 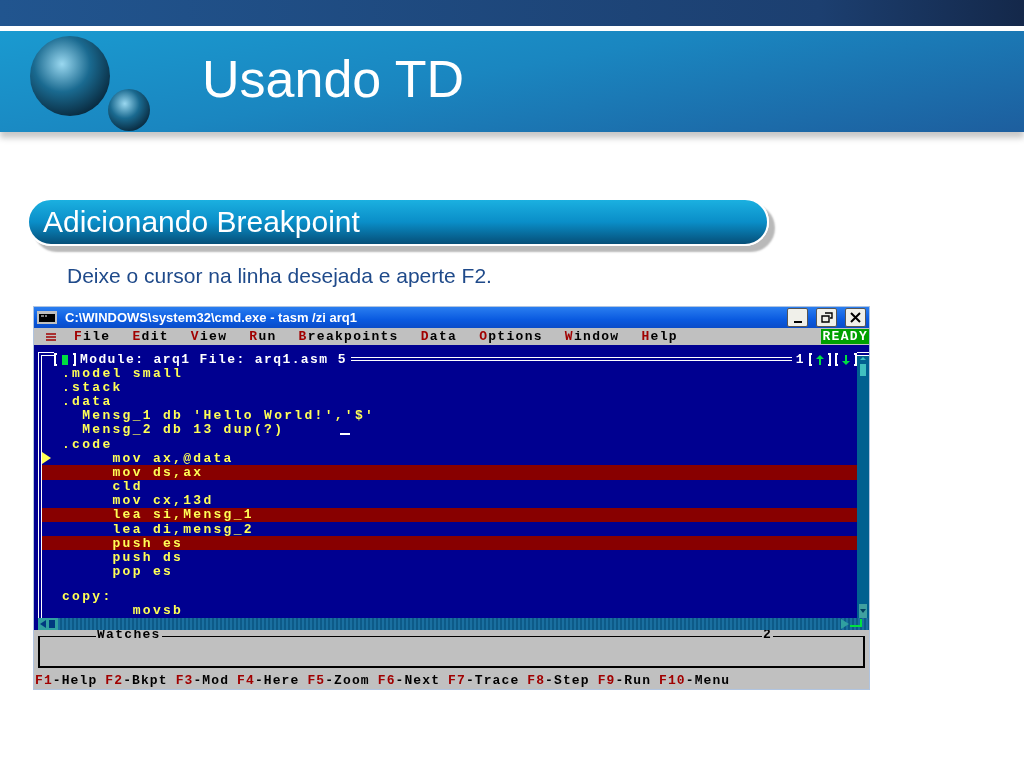 I want to click on minimize-button, so click(x=797, y=317).